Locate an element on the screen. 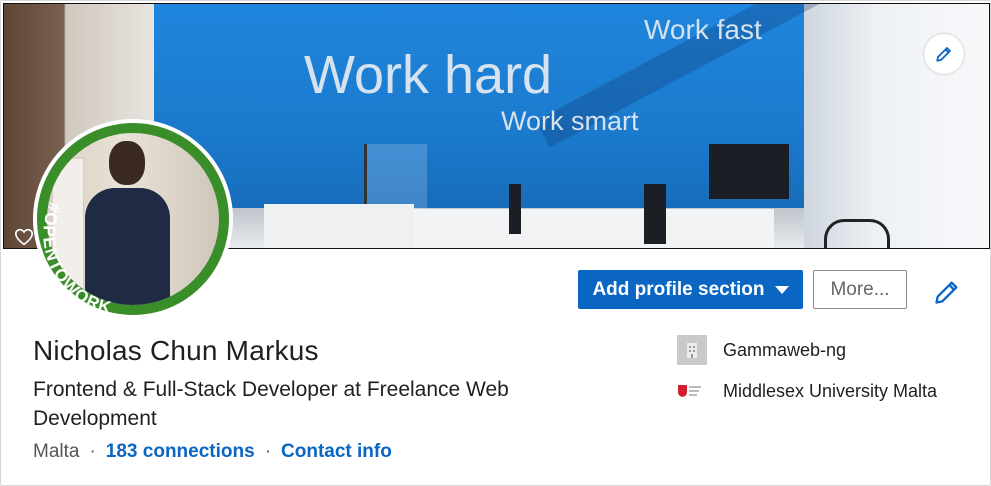  open-to-work-badge: #OPENTOWORK is located at coordinates (76, 257).